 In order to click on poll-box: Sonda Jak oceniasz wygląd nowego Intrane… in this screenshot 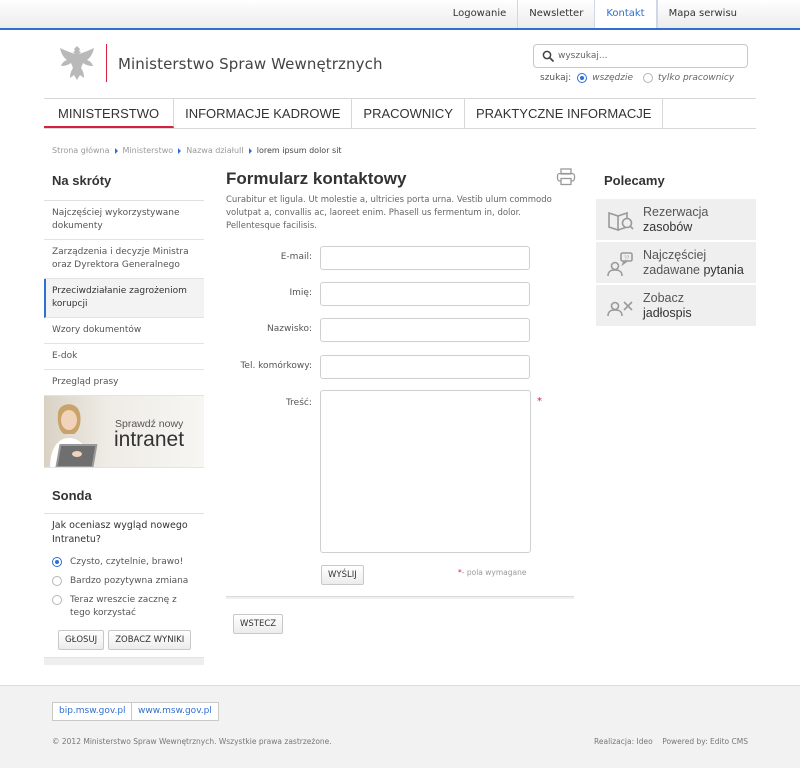, I will do `click(124, 571)`.